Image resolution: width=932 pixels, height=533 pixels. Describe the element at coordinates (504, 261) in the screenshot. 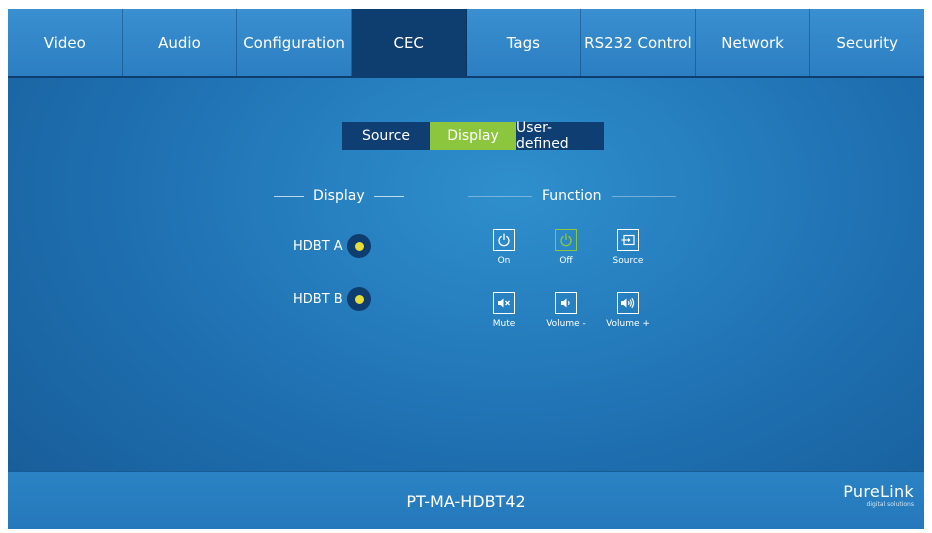

I see `on-label: On` at that location.